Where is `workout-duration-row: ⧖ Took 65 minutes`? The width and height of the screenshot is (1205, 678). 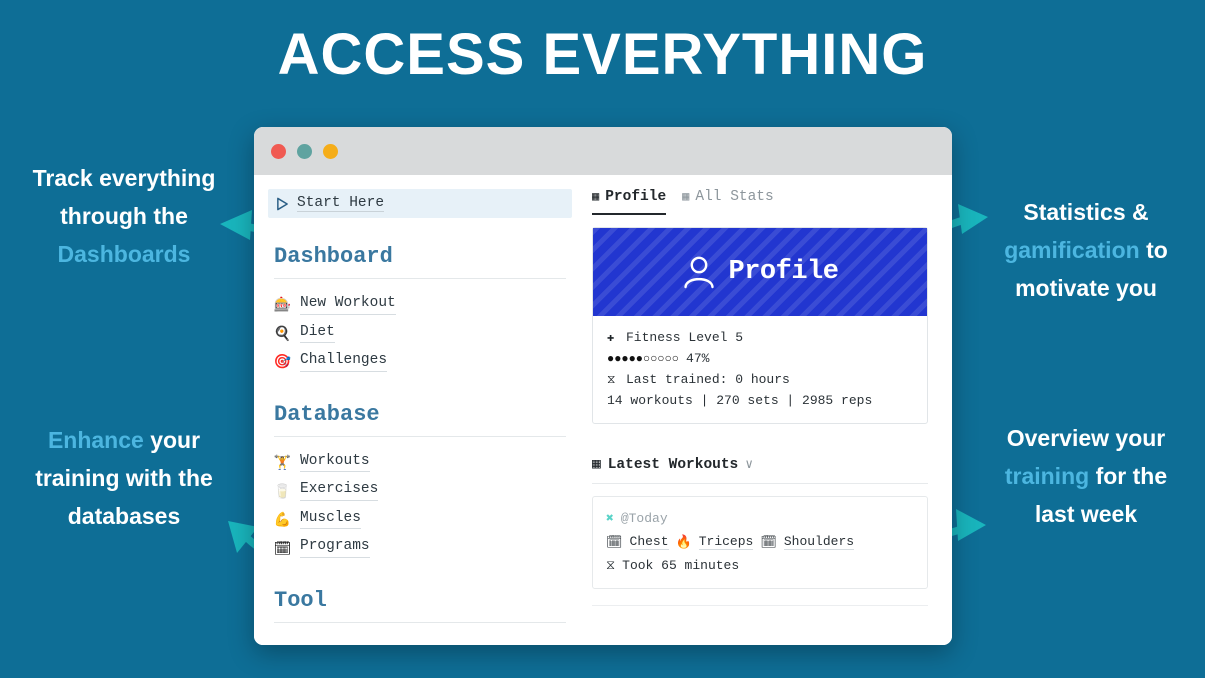
workout-duration-row: ⧖ Took 65 minutes is located at coordinates (760, 565).